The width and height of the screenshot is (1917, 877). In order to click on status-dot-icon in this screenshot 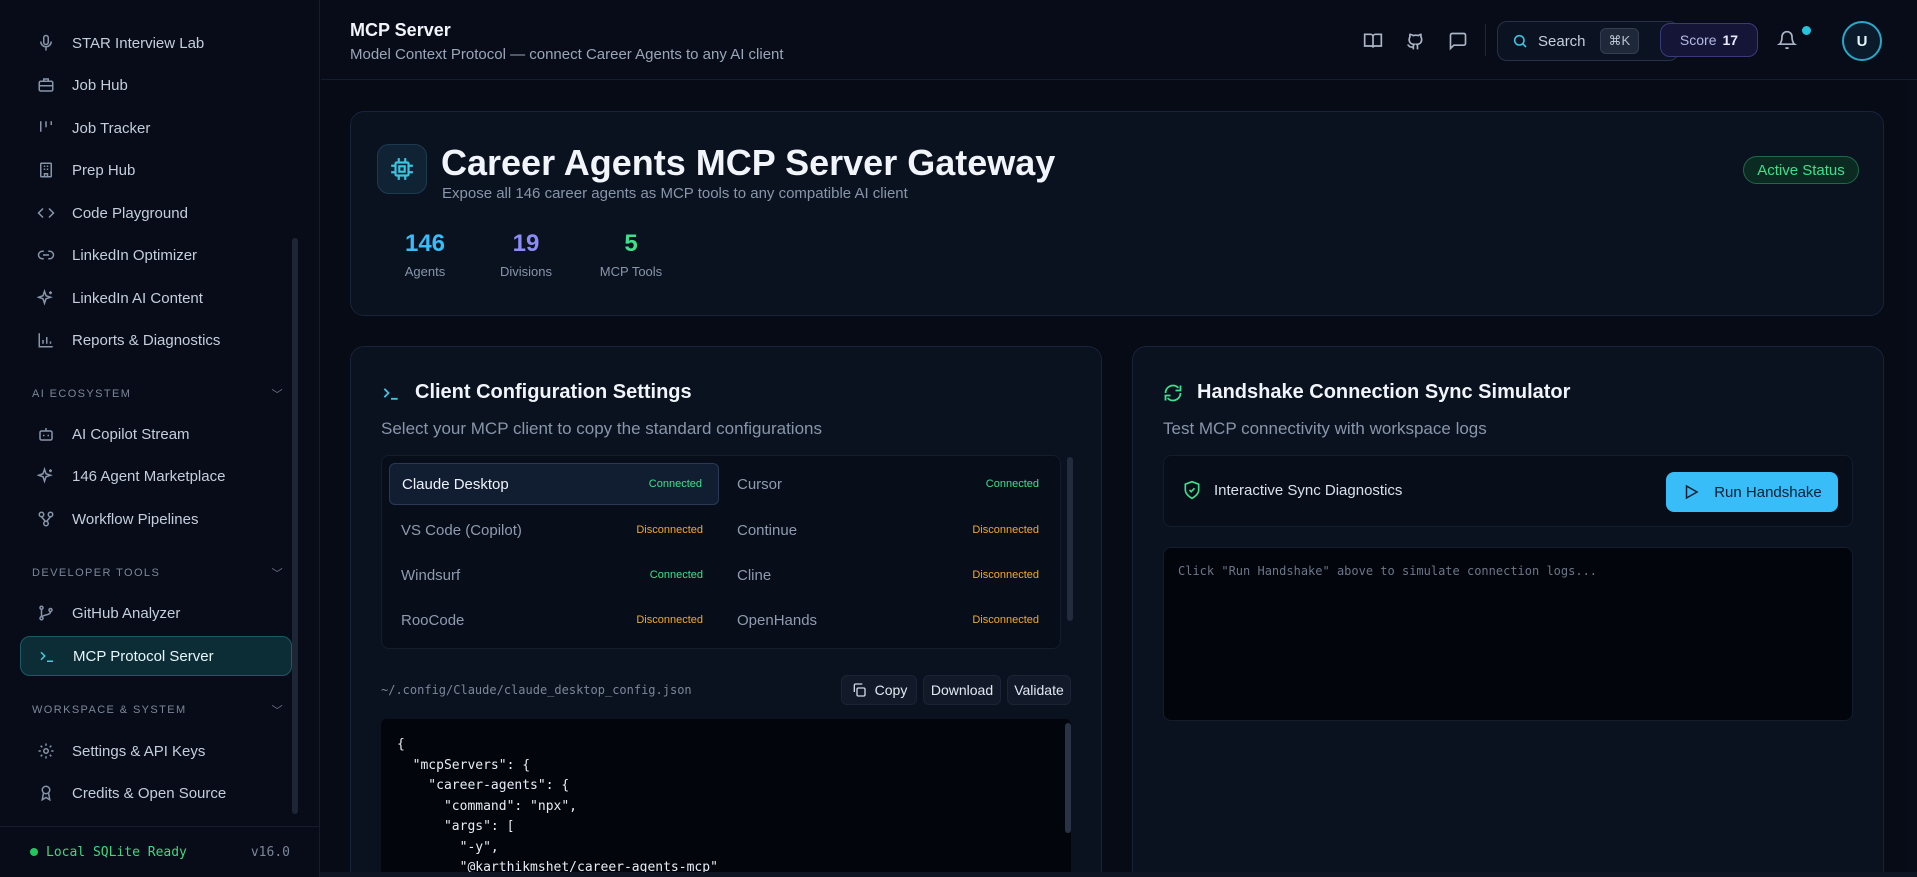, I will do `click(34, 852)`.